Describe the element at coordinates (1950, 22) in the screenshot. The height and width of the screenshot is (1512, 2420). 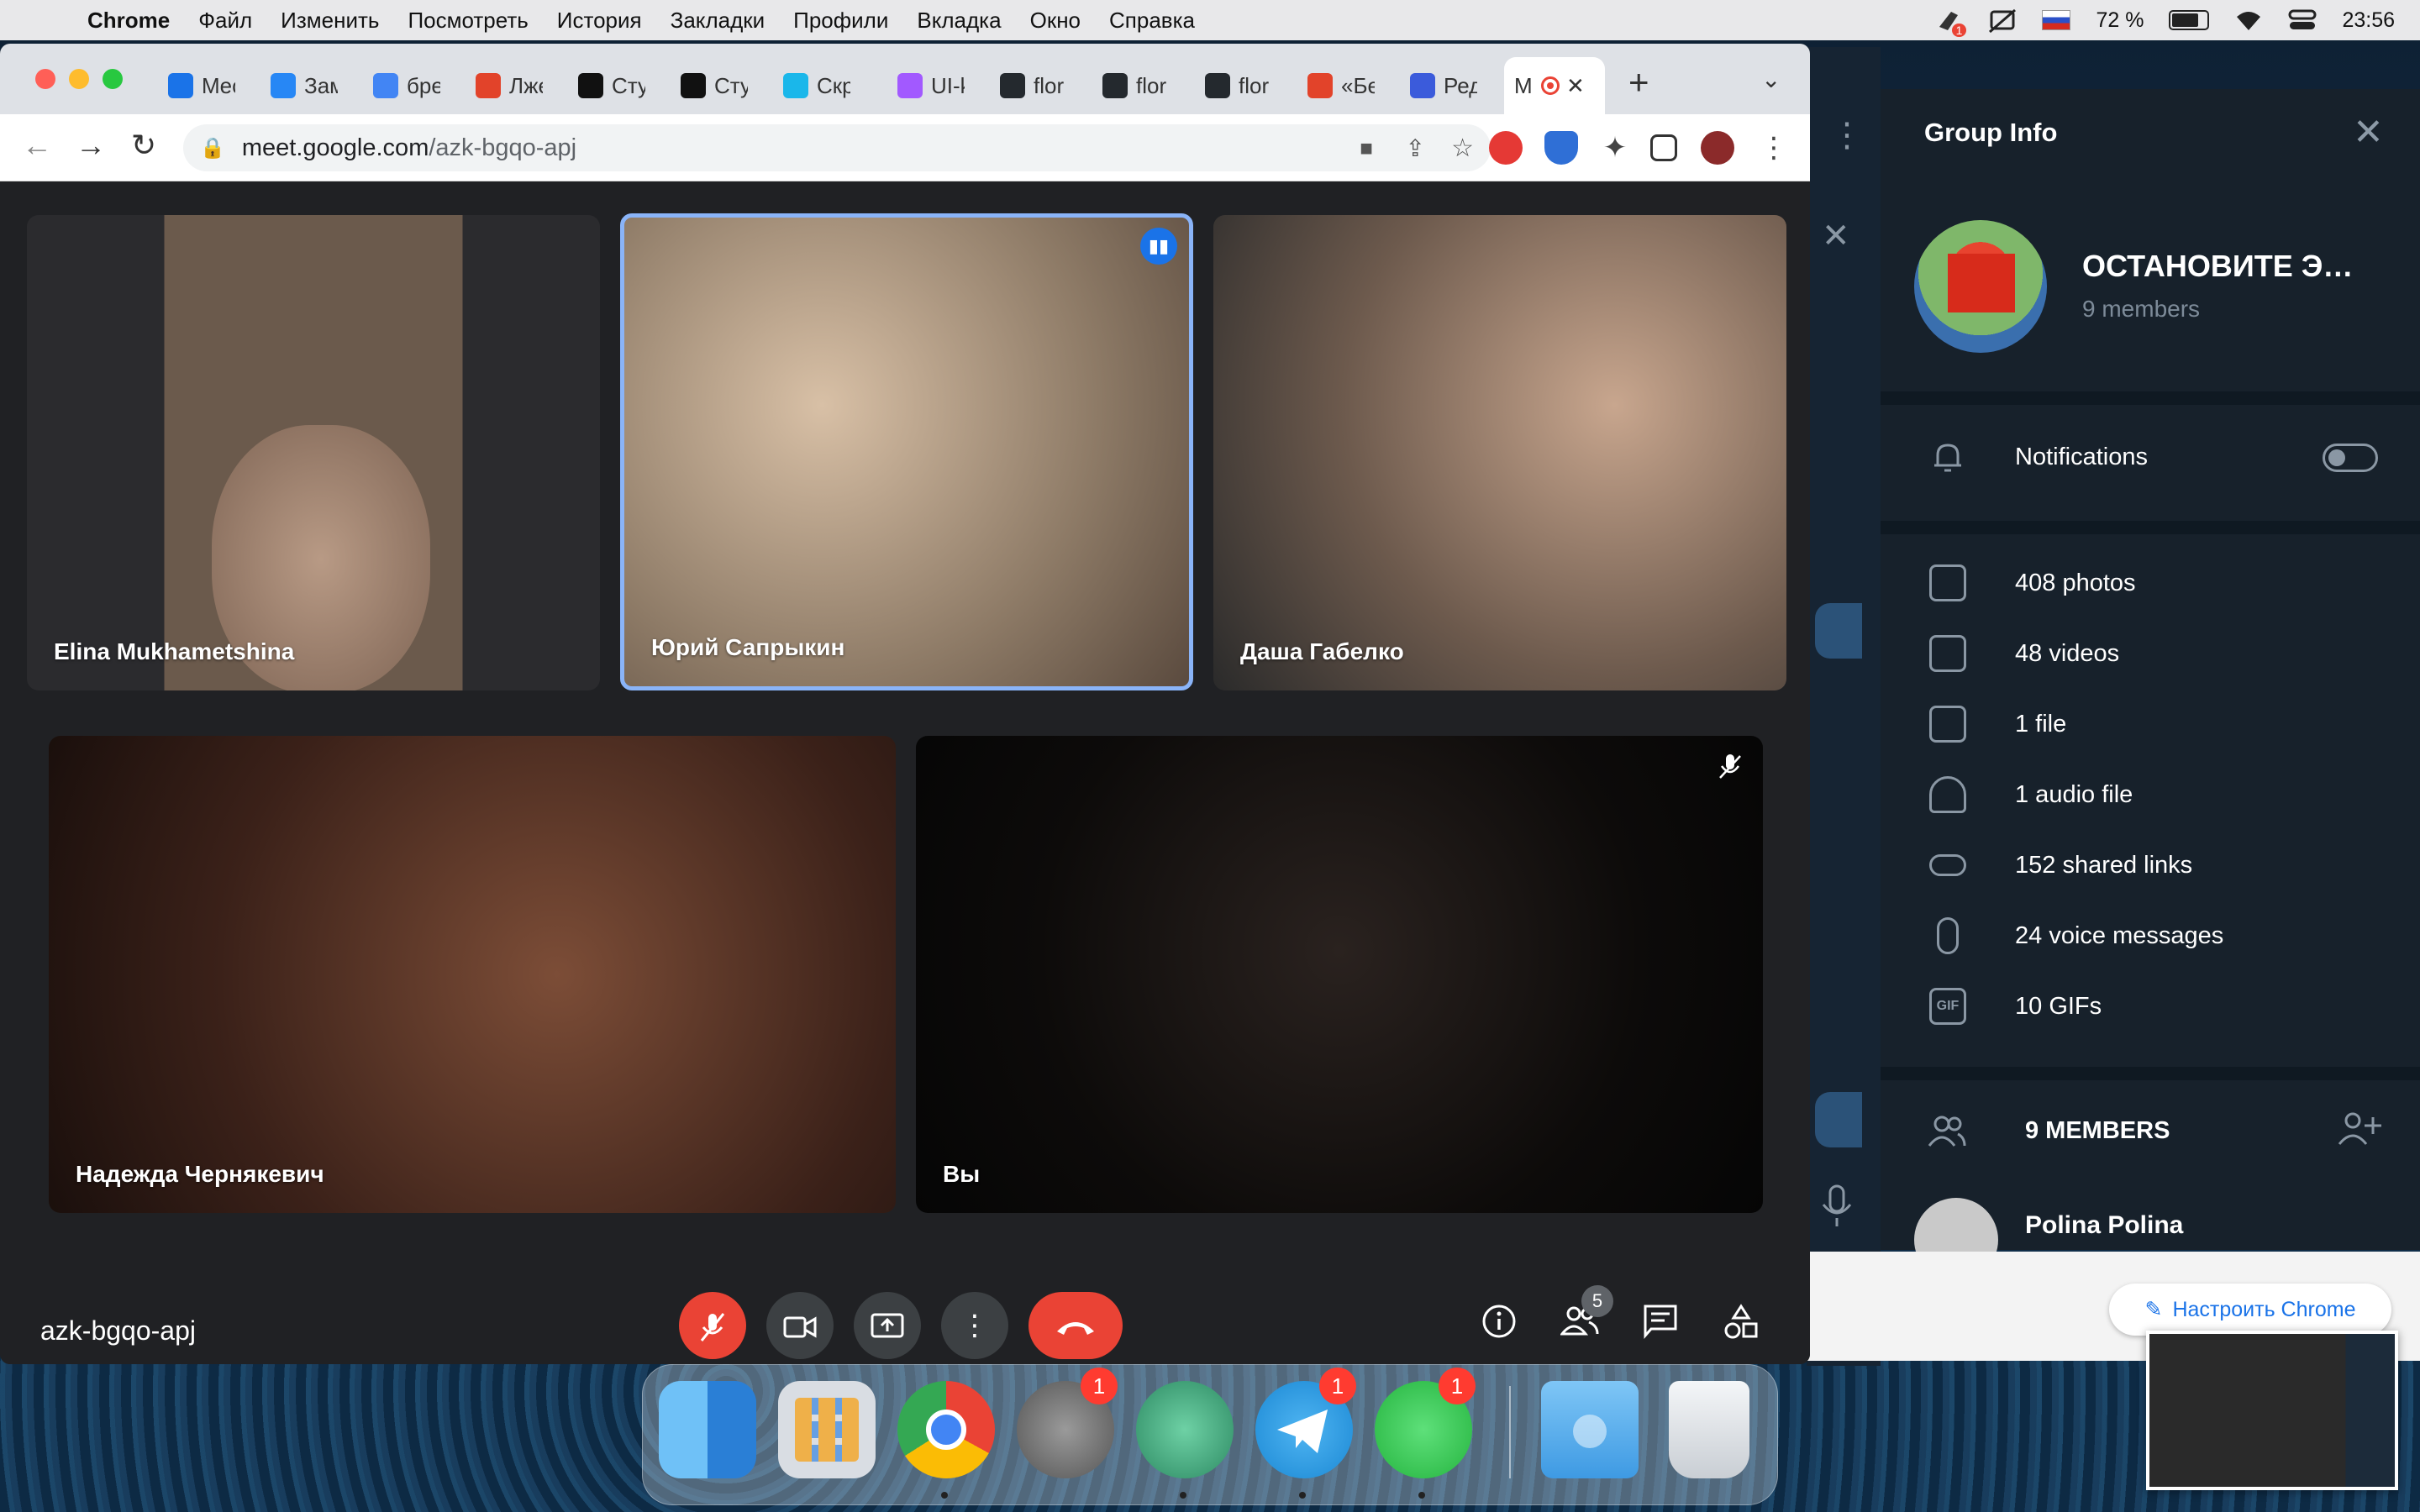
I see `notification-status-icon: 1` at that location.